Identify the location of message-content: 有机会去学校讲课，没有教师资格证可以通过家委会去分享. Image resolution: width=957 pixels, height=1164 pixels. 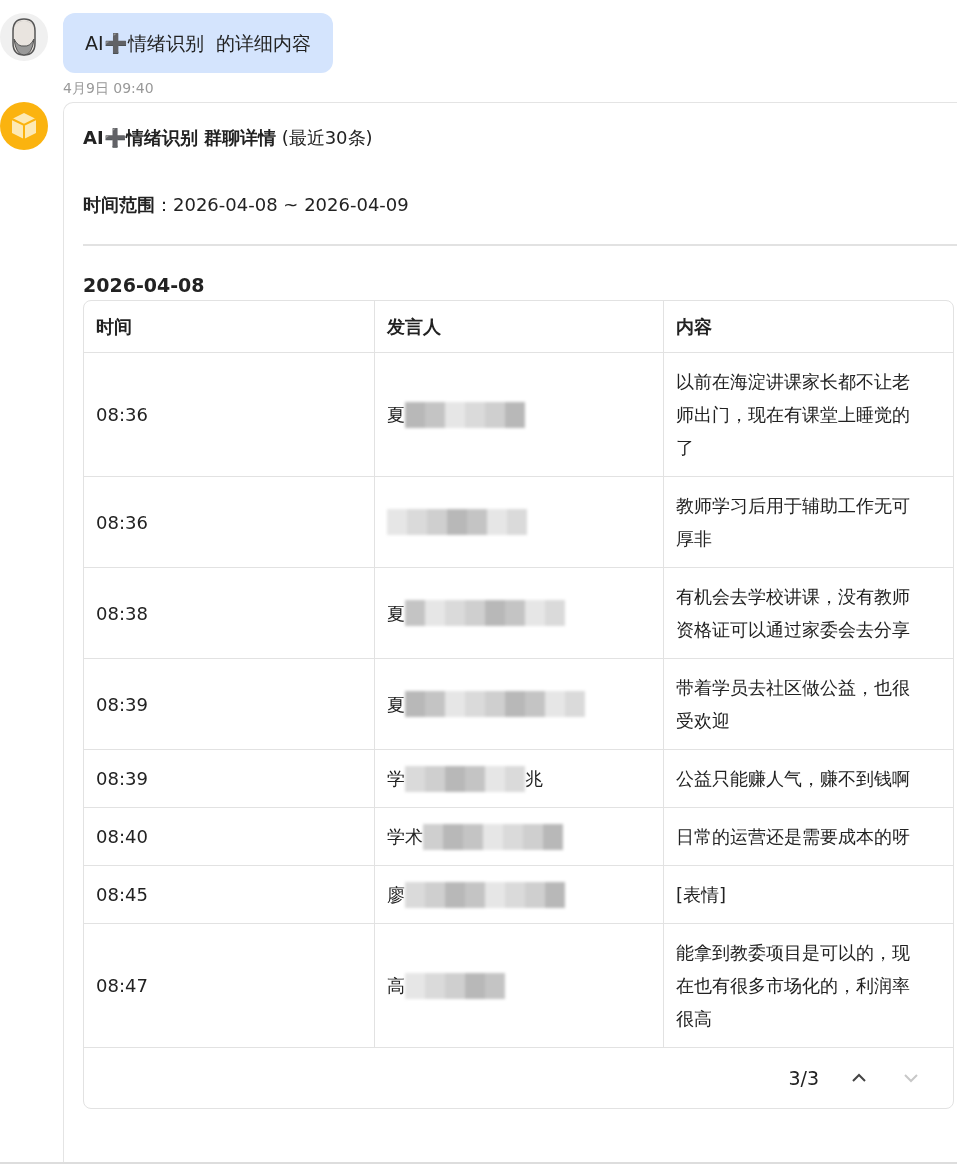
(793, 613).